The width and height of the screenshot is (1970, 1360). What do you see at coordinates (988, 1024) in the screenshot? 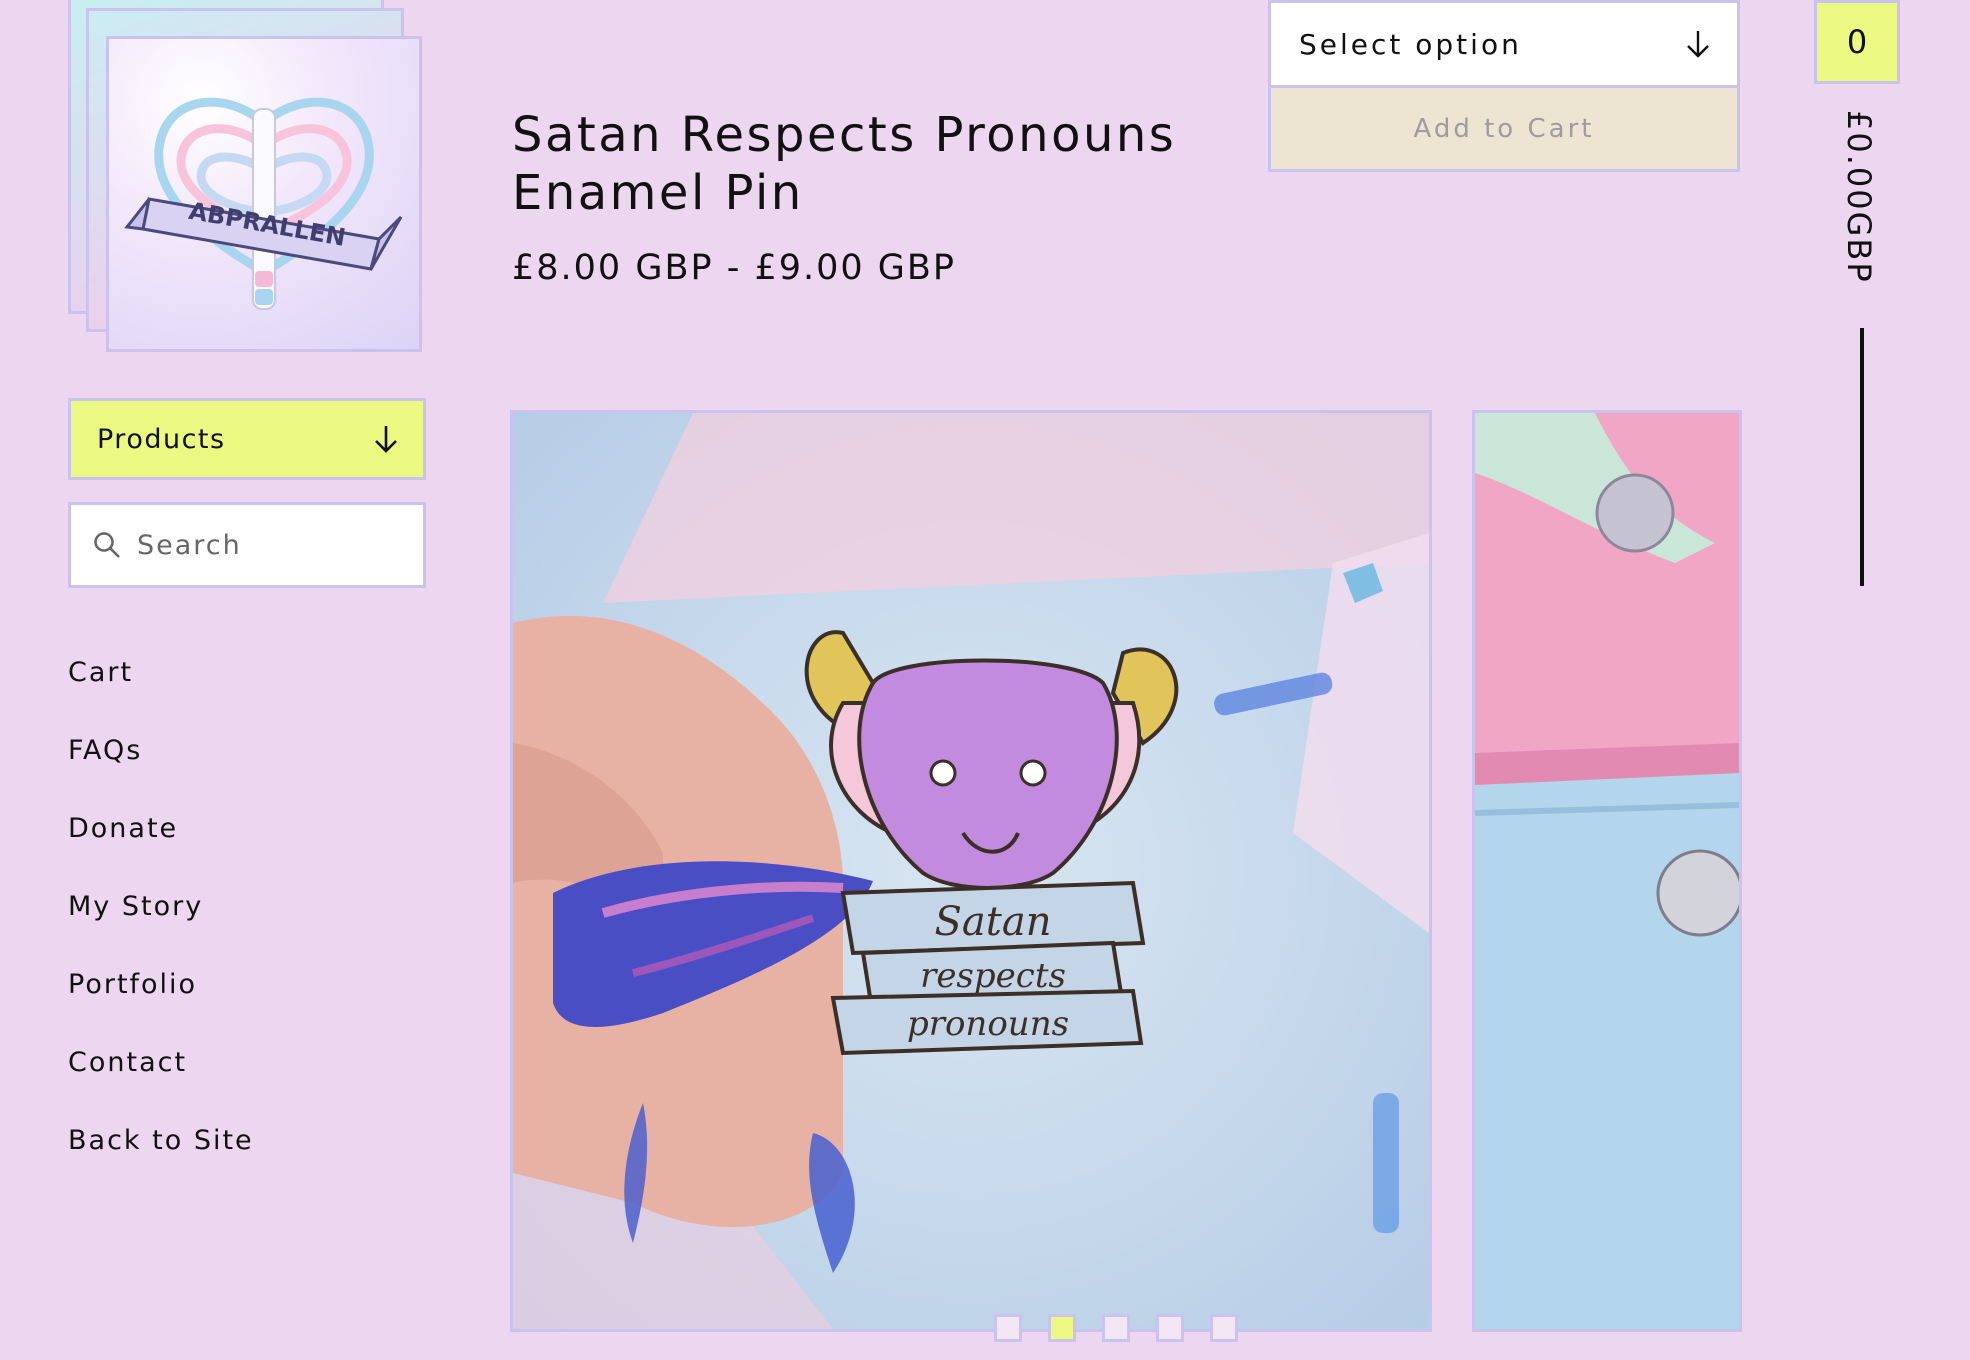
I see `pin-text-line-3: pronouns` at bounding box center [988, 1024].